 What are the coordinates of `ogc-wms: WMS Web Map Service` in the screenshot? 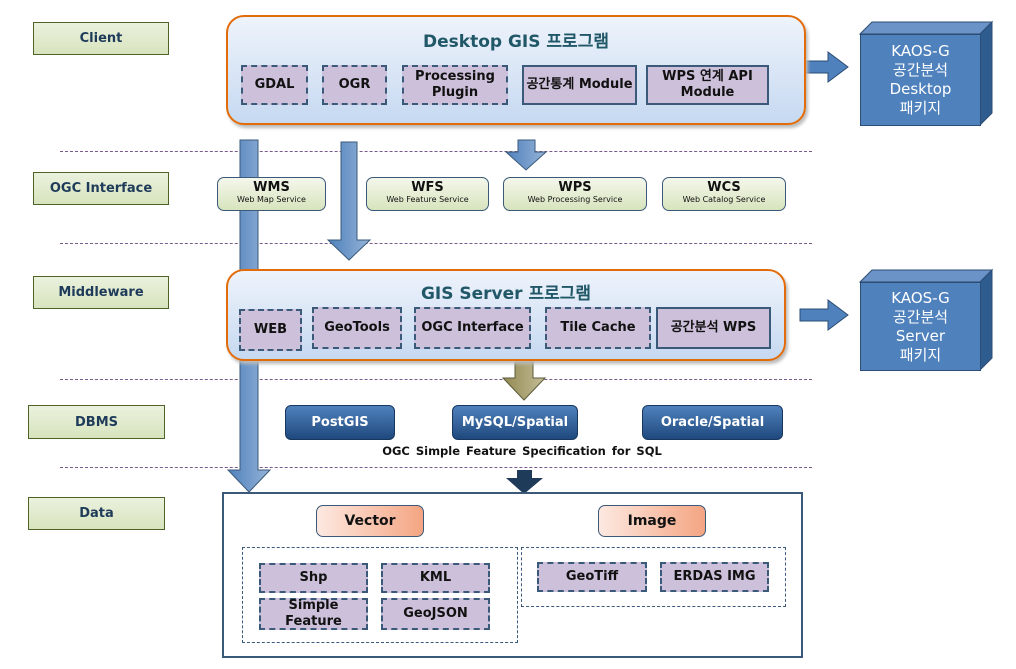 It's located at (271, 194).